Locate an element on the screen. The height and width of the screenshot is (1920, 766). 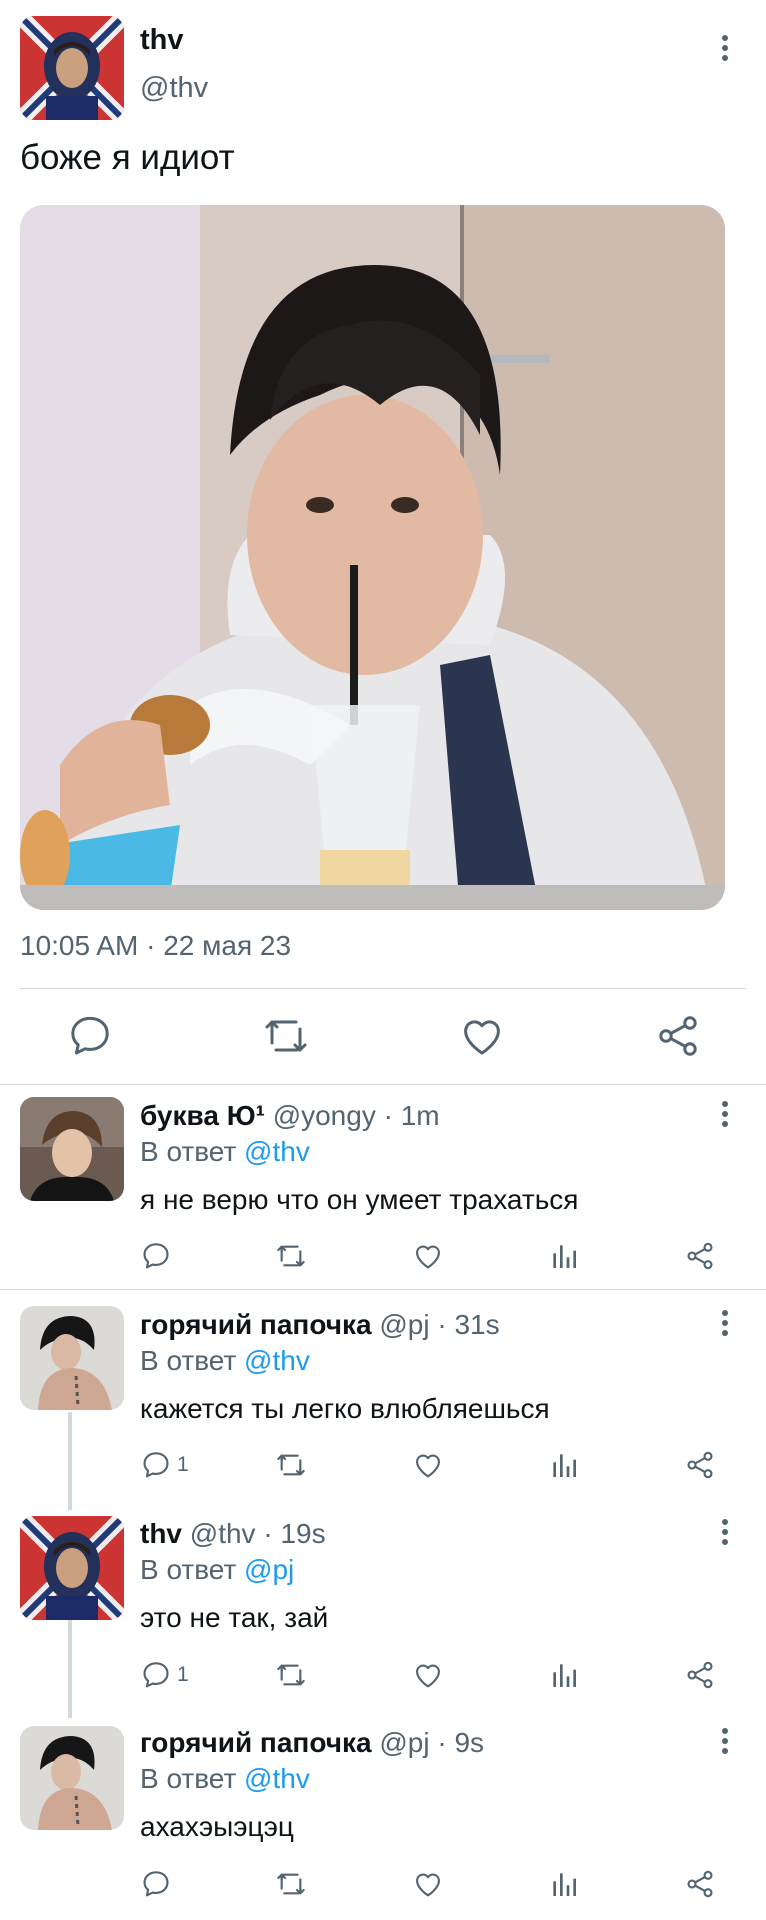
reply-author-handle: @thv is located at coordinates (223, 1533).